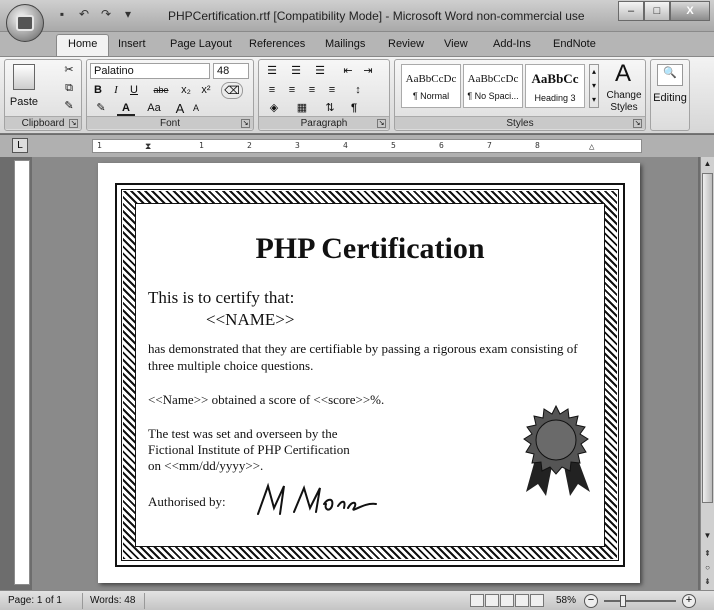 The height and width of the screenshot is (610, 714). What do you see at coordinates (689, 601) in the screenshot?
I see `zoom-in-icon: +` at bounding box center [689, 601].